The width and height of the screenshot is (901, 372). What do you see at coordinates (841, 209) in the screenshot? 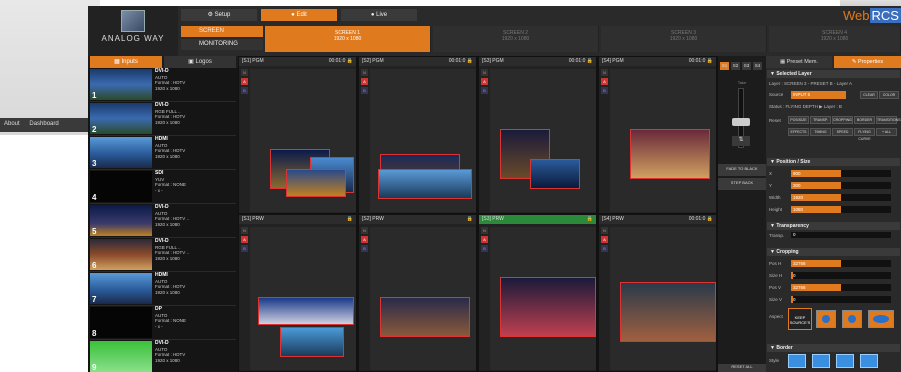
I see `slider-track: 1080` at bounding box center [841, 209].